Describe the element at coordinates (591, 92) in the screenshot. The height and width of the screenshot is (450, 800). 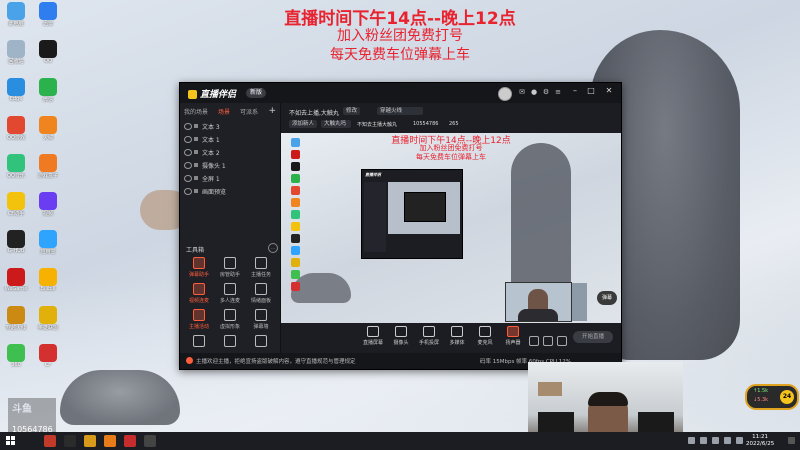
I see `maximize-icon: □` at that location.